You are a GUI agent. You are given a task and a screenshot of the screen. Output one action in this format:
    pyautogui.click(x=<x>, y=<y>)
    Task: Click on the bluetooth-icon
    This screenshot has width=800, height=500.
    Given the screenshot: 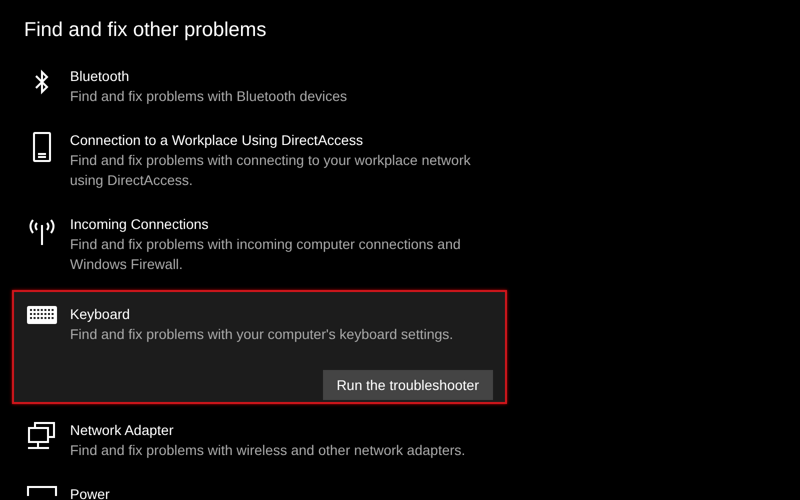 What is the action you would take?
    pyautogui.click(x=42, y=82)
    